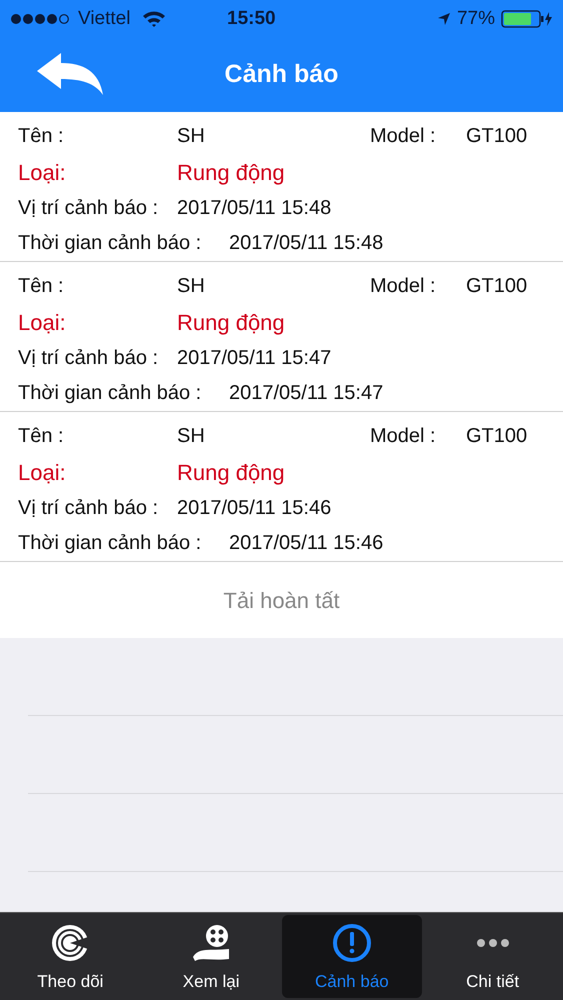 Image resolution: width=563 pixels, height=1000 pixels. Describe the element at coordinates (475, 18) in the screenshot. I see `battery-percent: 77%` at that location.